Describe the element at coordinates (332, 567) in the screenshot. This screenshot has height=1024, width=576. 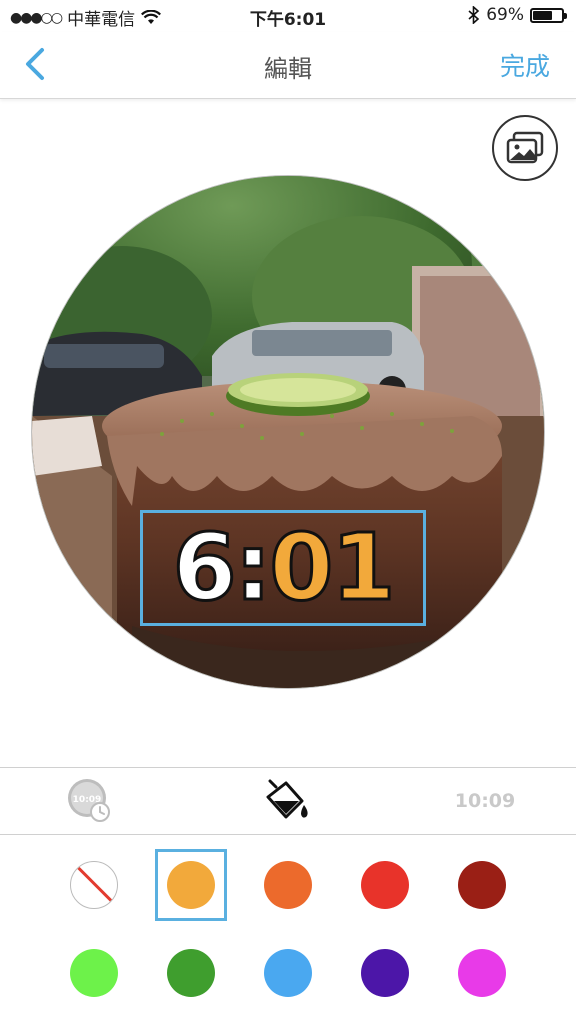
I see `time-minutes: 01` at that location.